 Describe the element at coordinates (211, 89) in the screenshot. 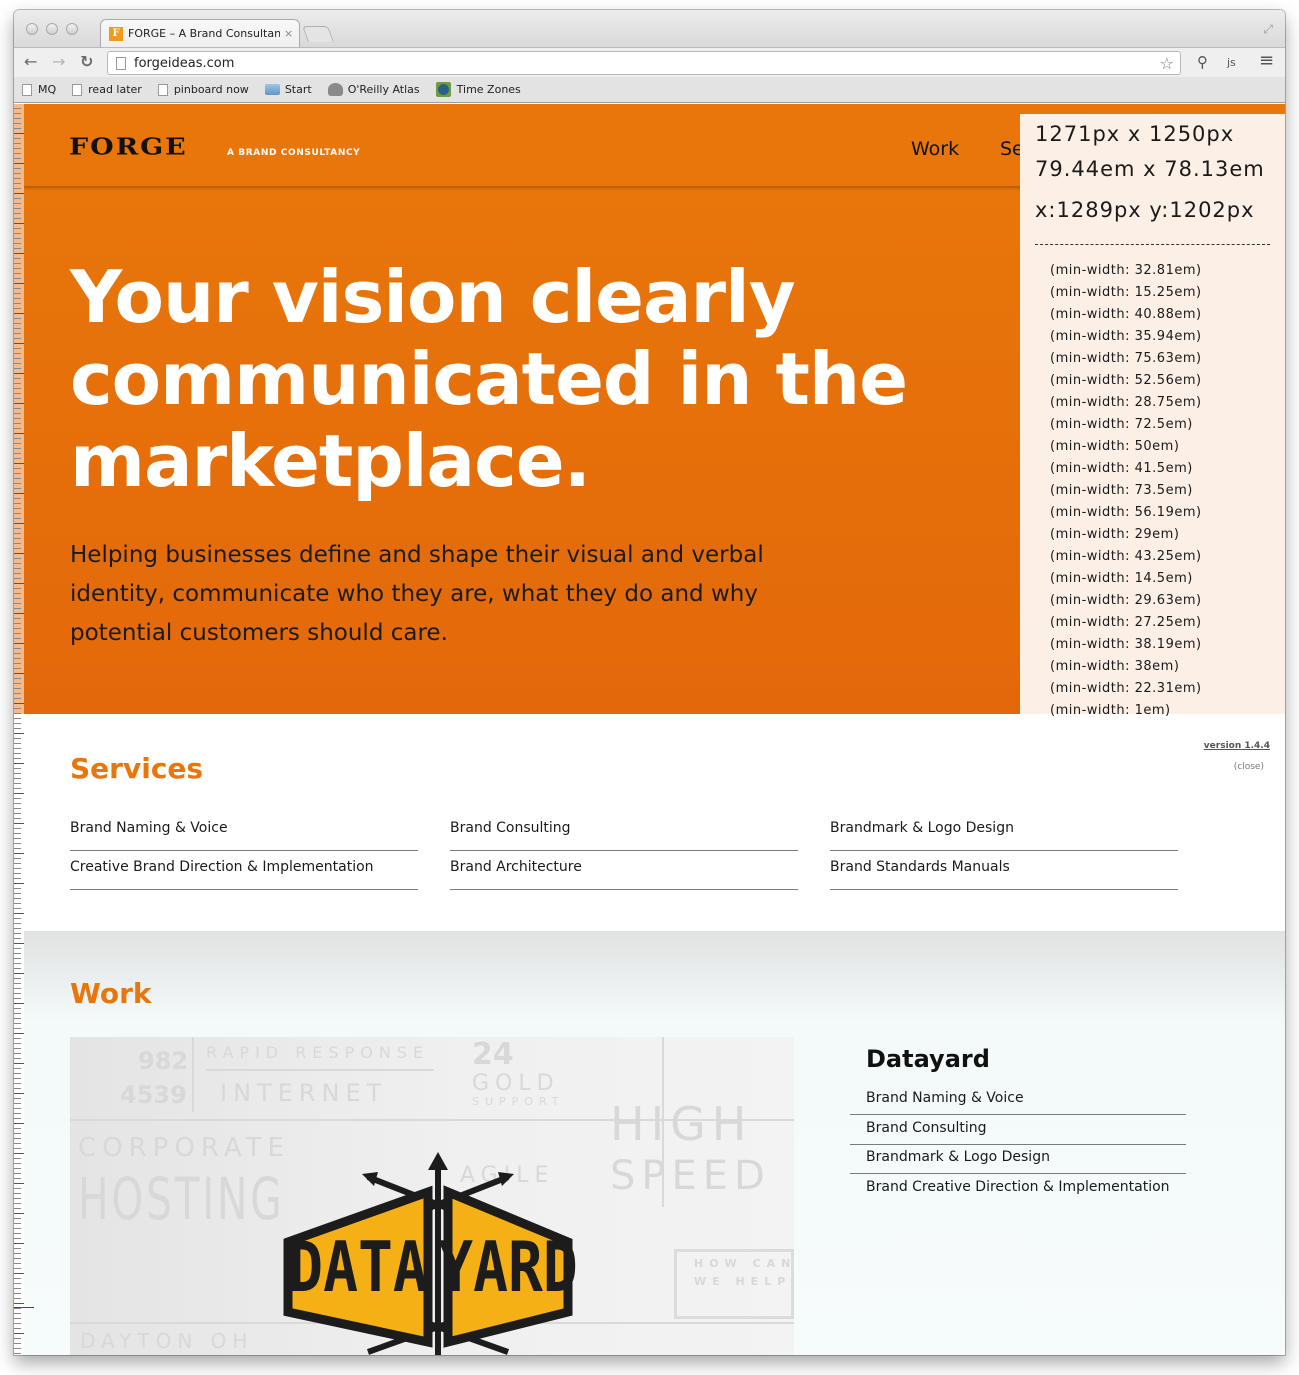

I see `bookmark-label: pinboard now` at that location.